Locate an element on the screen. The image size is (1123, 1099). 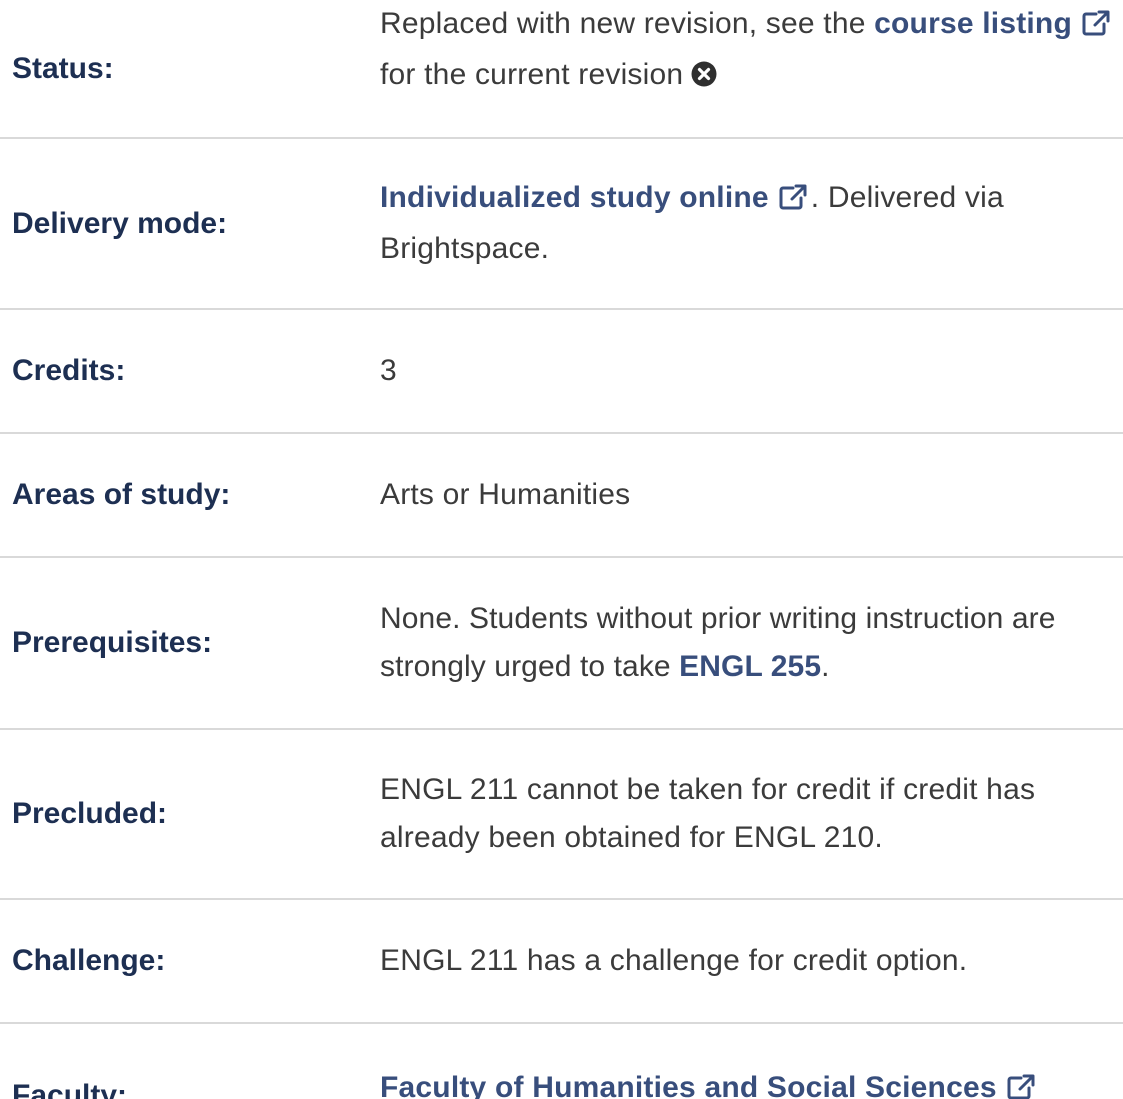
challenge-label: Challenge: is located at coordinates (89, 960).